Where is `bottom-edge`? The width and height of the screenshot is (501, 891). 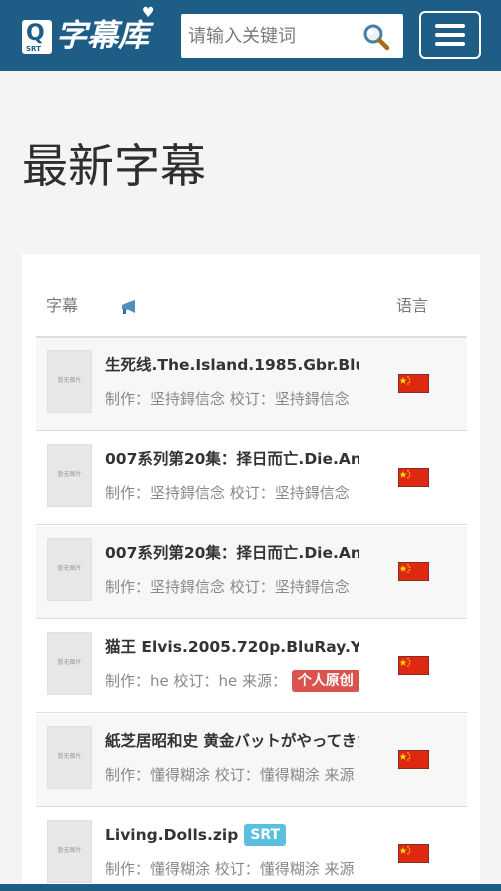 bottom-edge is located at coordinates (250, 887).